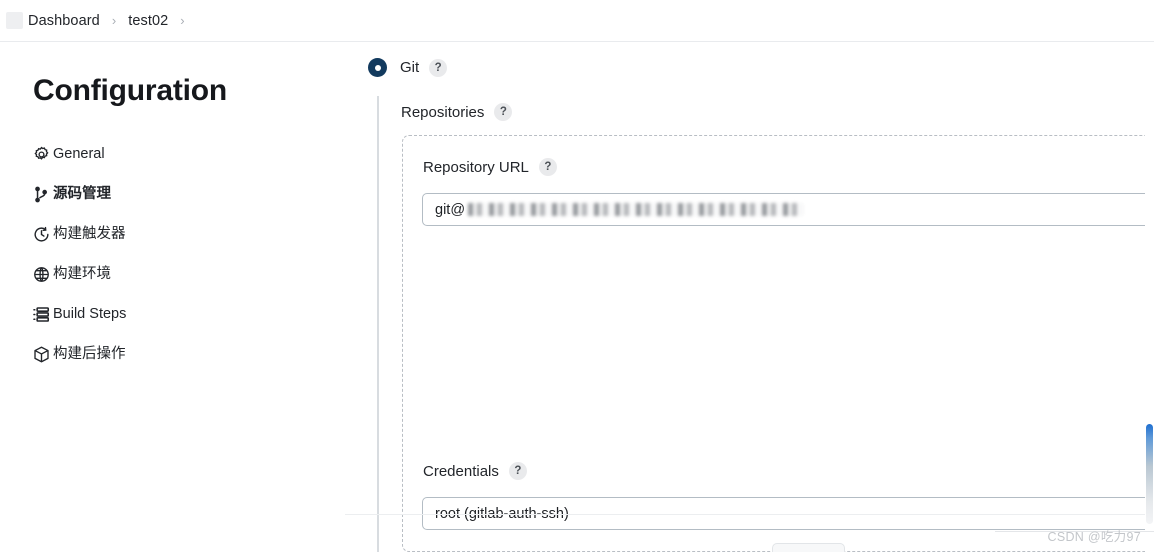 The image size is (1154, 552). I want to click on page-scrollbar-thumb, so click(1149, 474).